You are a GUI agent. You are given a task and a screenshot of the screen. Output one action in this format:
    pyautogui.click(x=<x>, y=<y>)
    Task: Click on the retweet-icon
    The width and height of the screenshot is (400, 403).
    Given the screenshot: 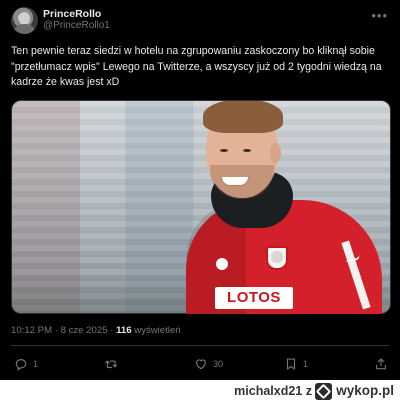 What is the action you would take?
    pyautogui.click(x=111, y=364)
    